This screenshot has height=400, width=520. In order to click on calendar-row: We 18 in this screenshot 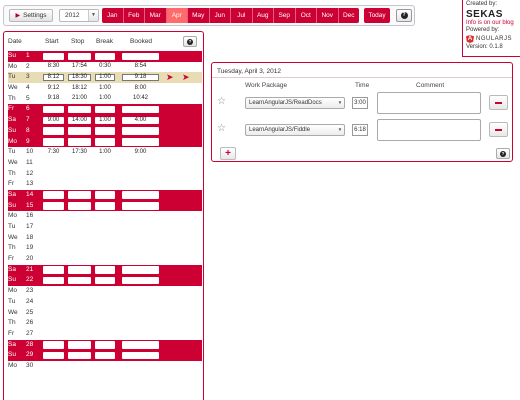, I will do `click(105, 238)`.